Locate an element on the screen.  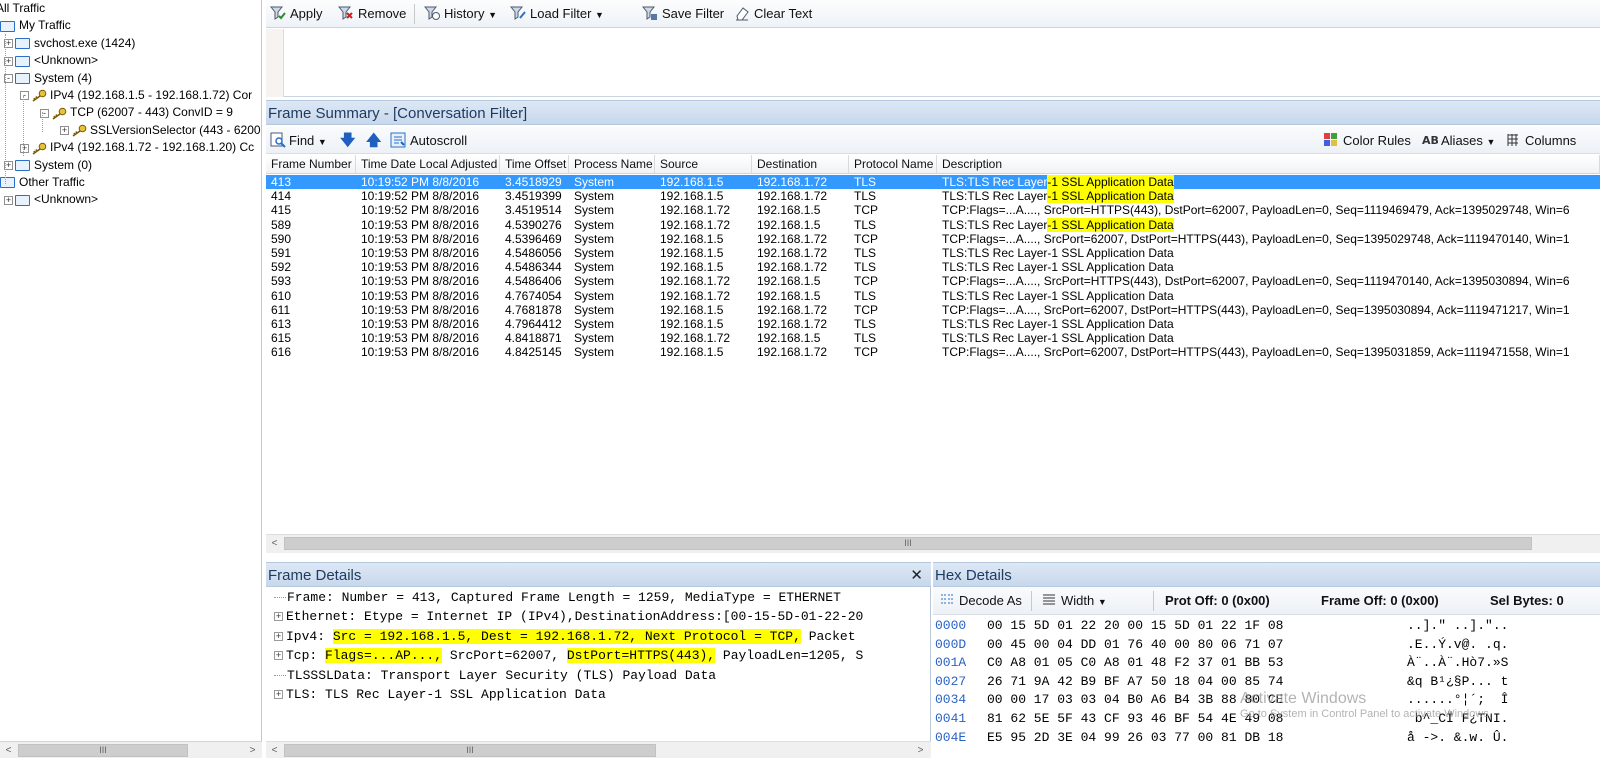
grid-horizontal-scrollbar: < III is located at coordinates (933, 543).